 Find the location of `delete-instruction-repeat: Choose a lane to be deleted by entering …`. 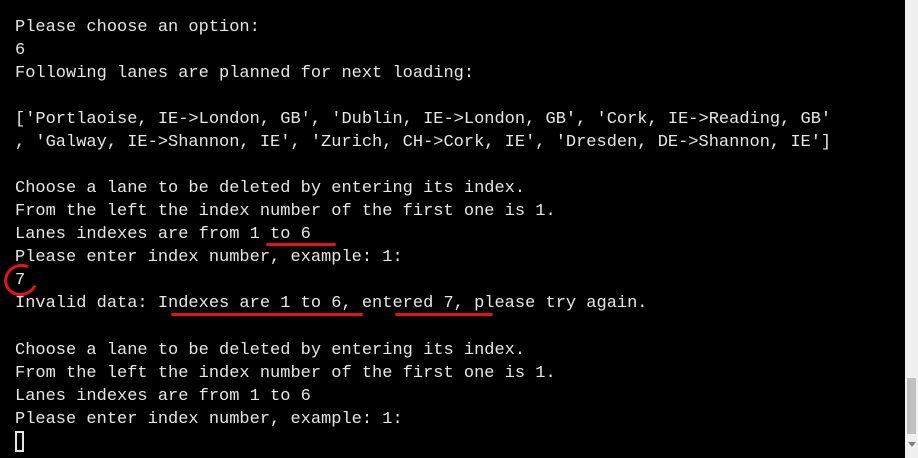

delete-instruction-repeat: Choose a lane to be deleted by entering … is located at coordinates (270, 350).